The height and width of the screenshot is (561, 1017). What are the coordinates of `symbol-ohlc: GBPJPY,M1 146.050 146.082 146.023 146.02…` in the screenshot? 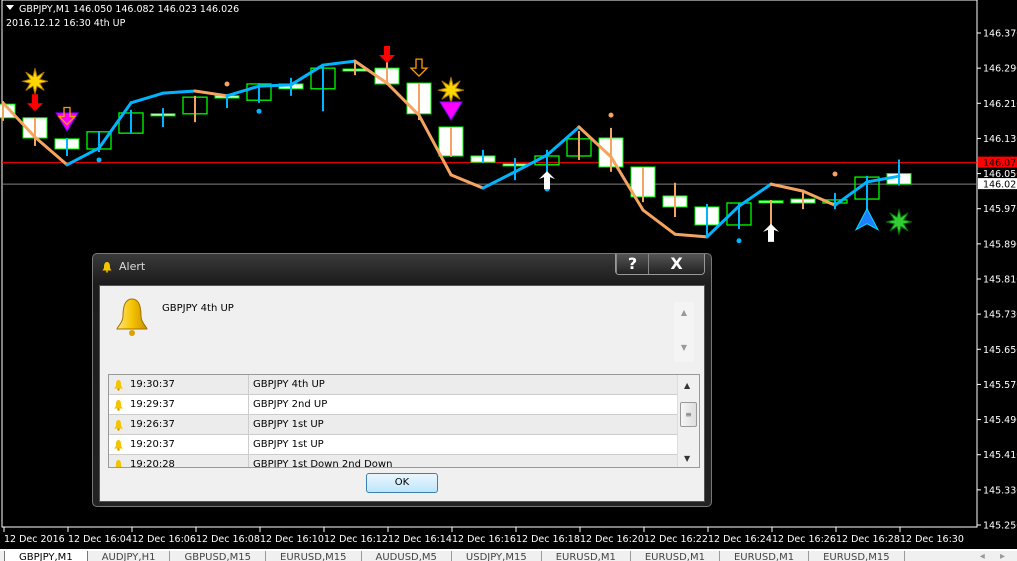 It's located at (129, 9).